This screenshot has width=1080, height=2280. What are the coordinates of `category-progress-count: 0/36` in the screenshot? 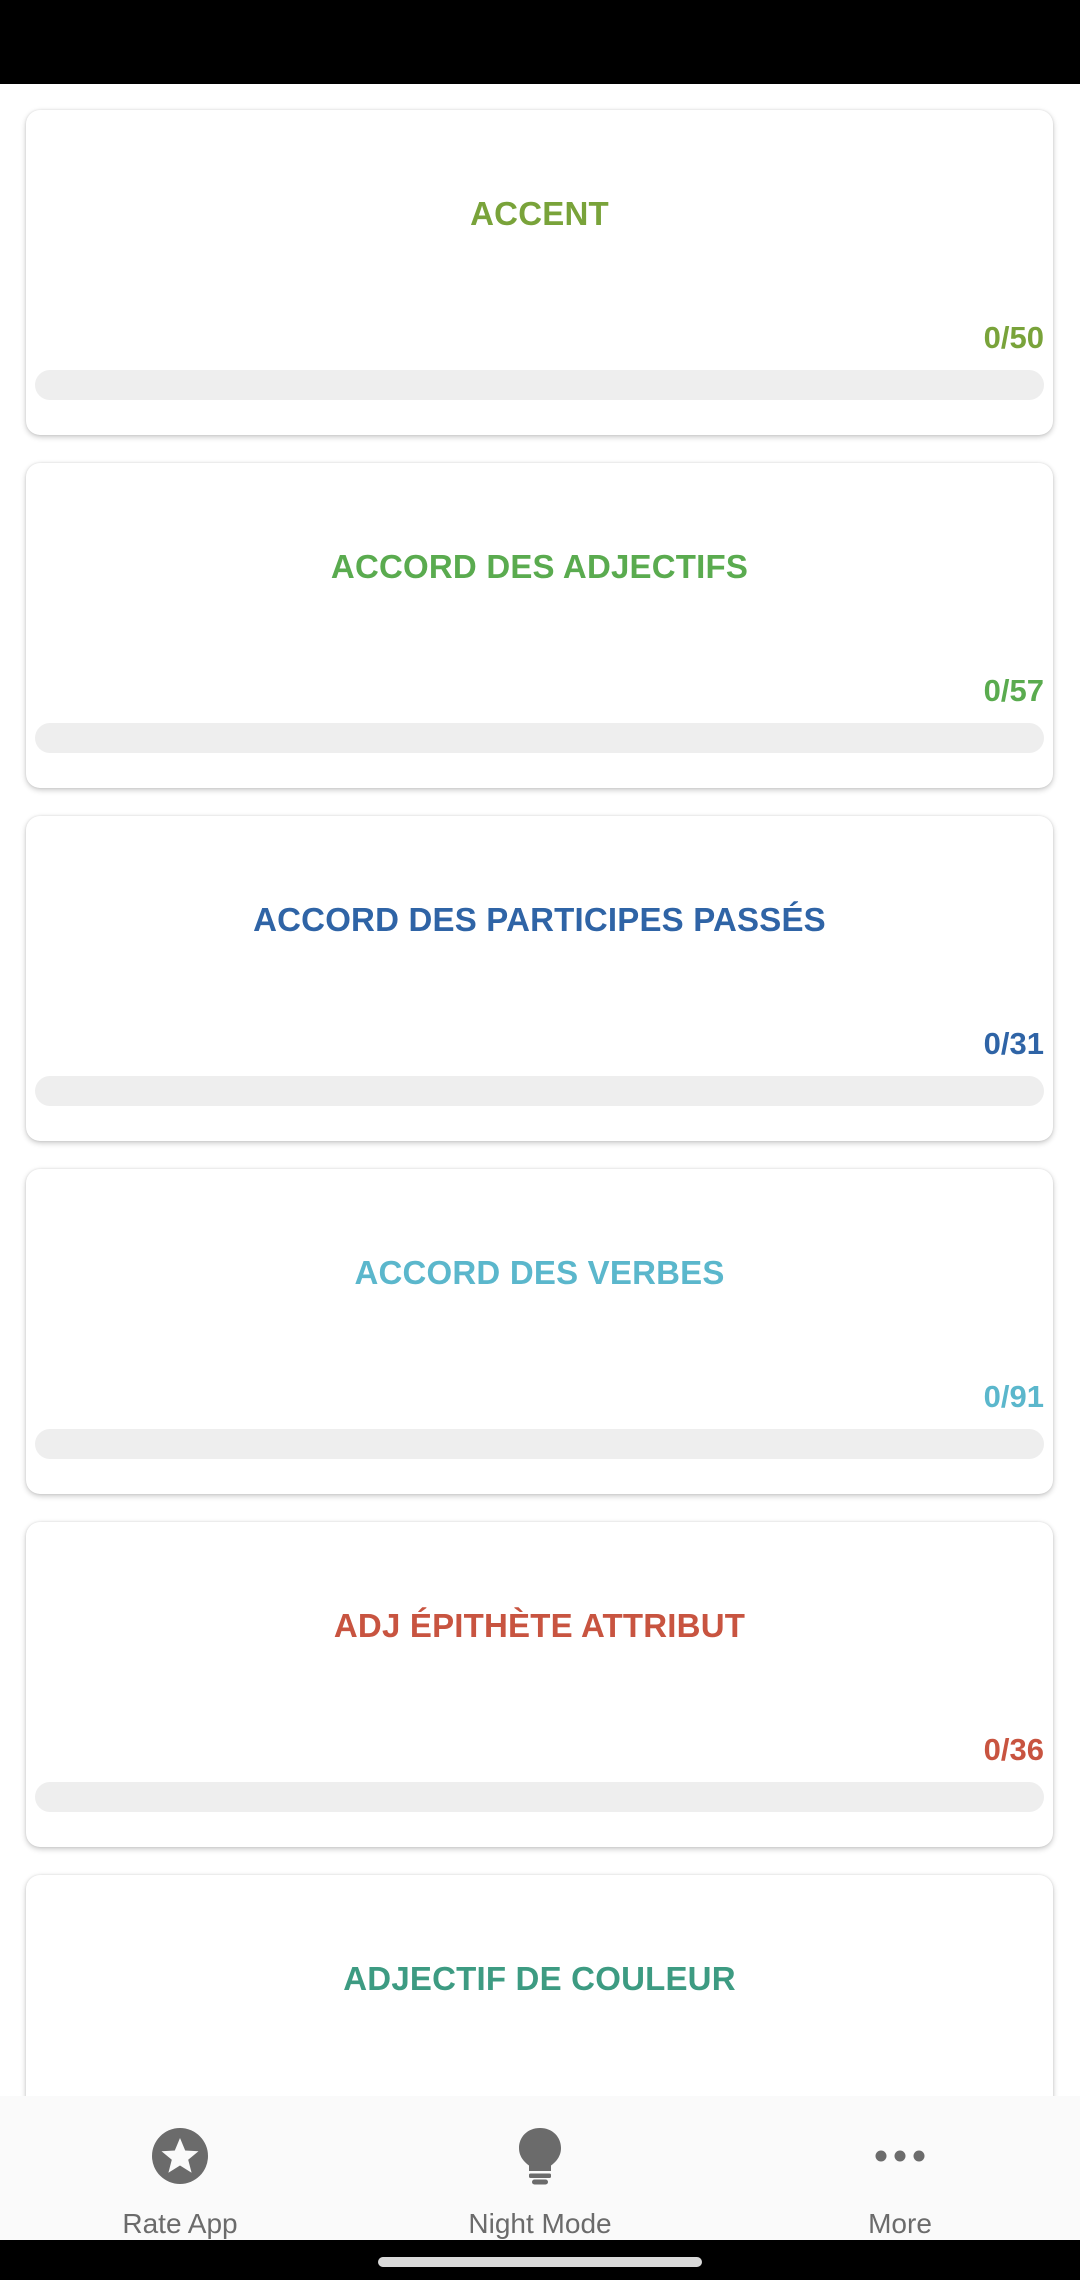 It's located at (1013, 1749).